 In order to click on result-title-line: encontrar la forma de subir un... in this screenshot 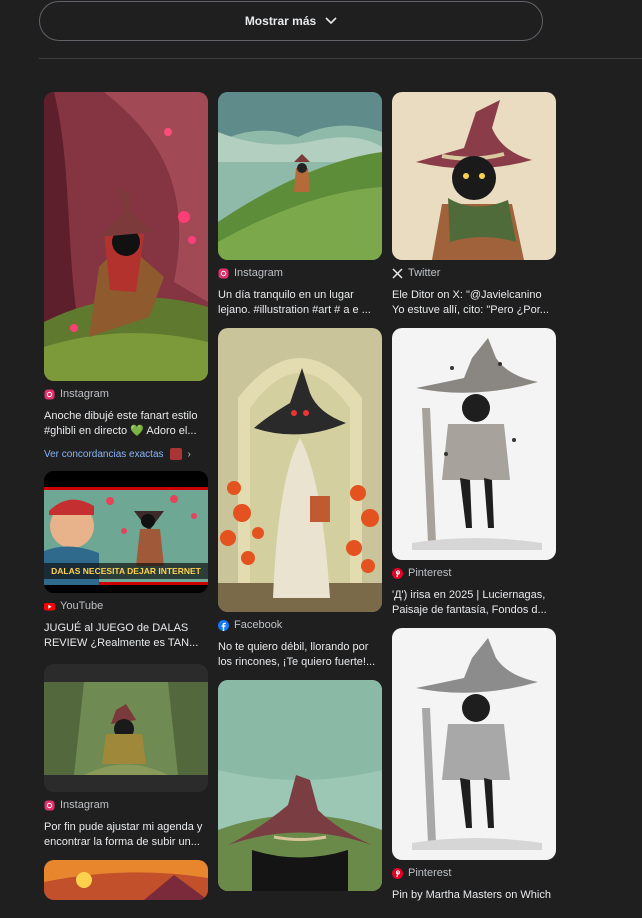, I will do `click(122, 842)`.